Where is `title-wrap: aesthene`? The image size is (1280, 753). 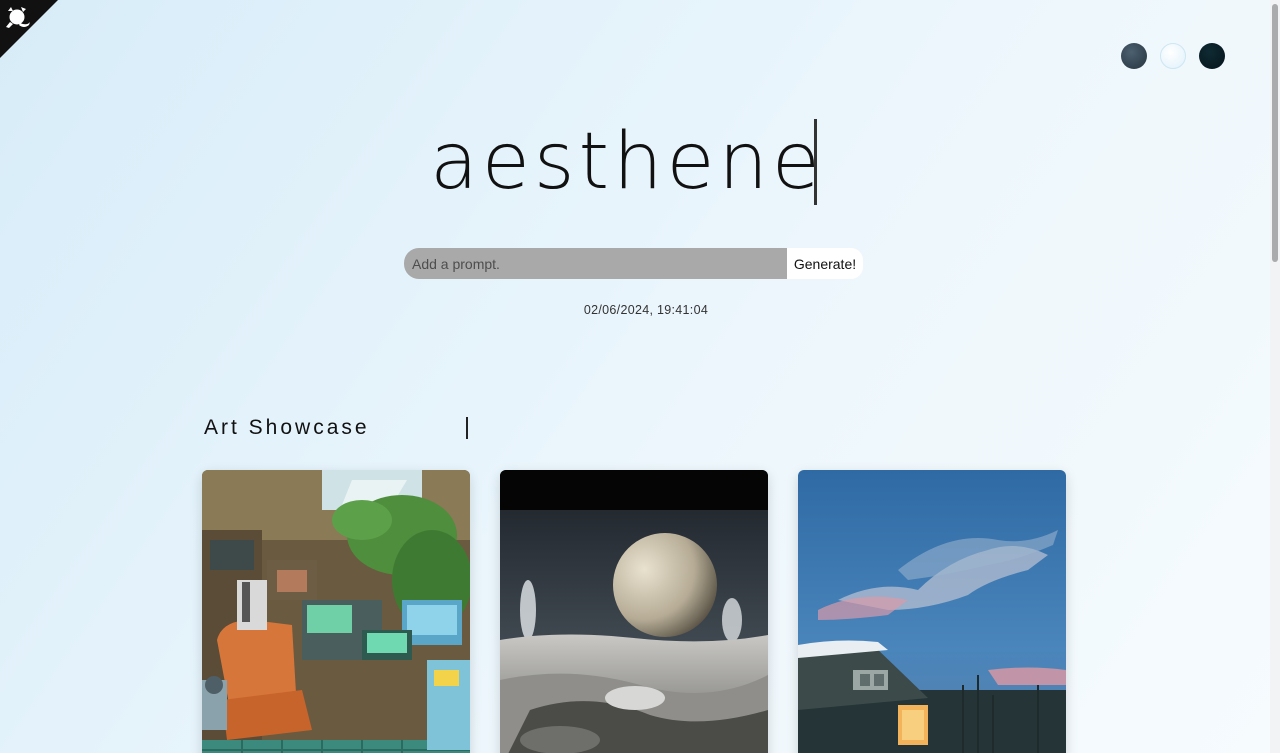 title-wrap: aesthene is located at coordinates (635, 162).